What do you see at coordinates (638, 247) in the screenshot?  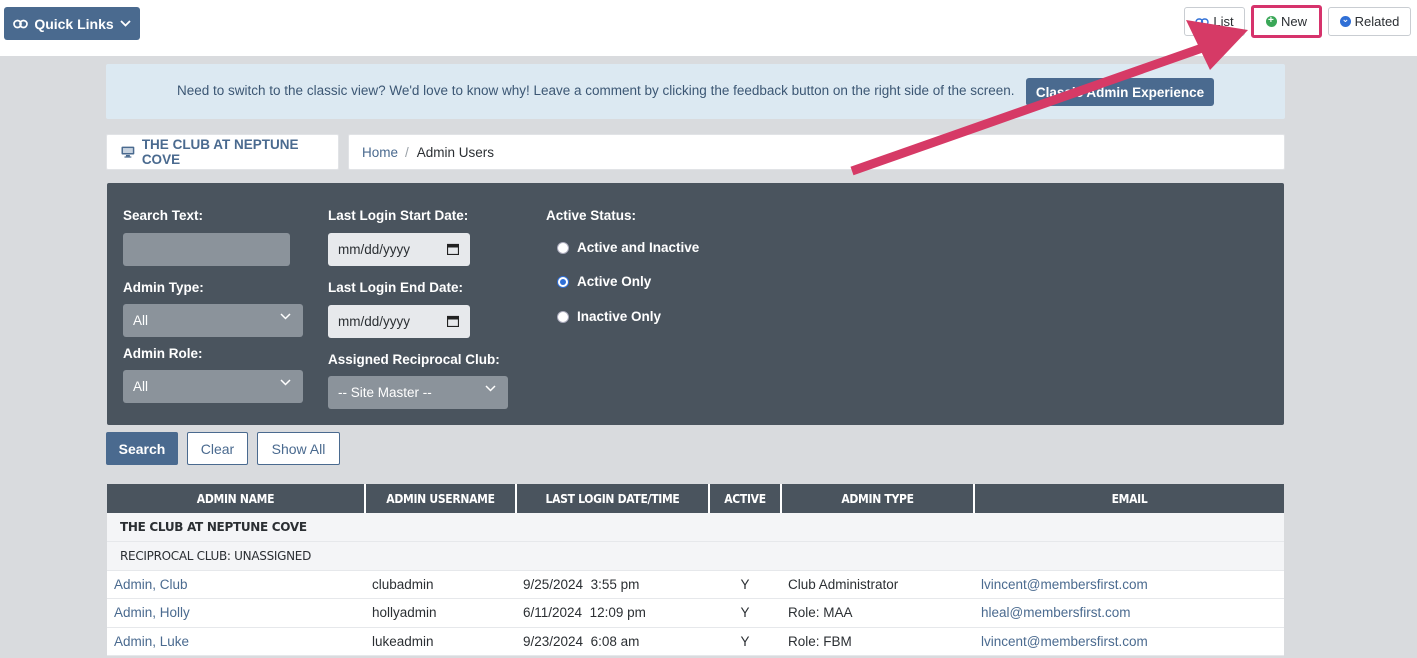 I see `radio-label: Active and Inactive` at bounding box center [638, 247].